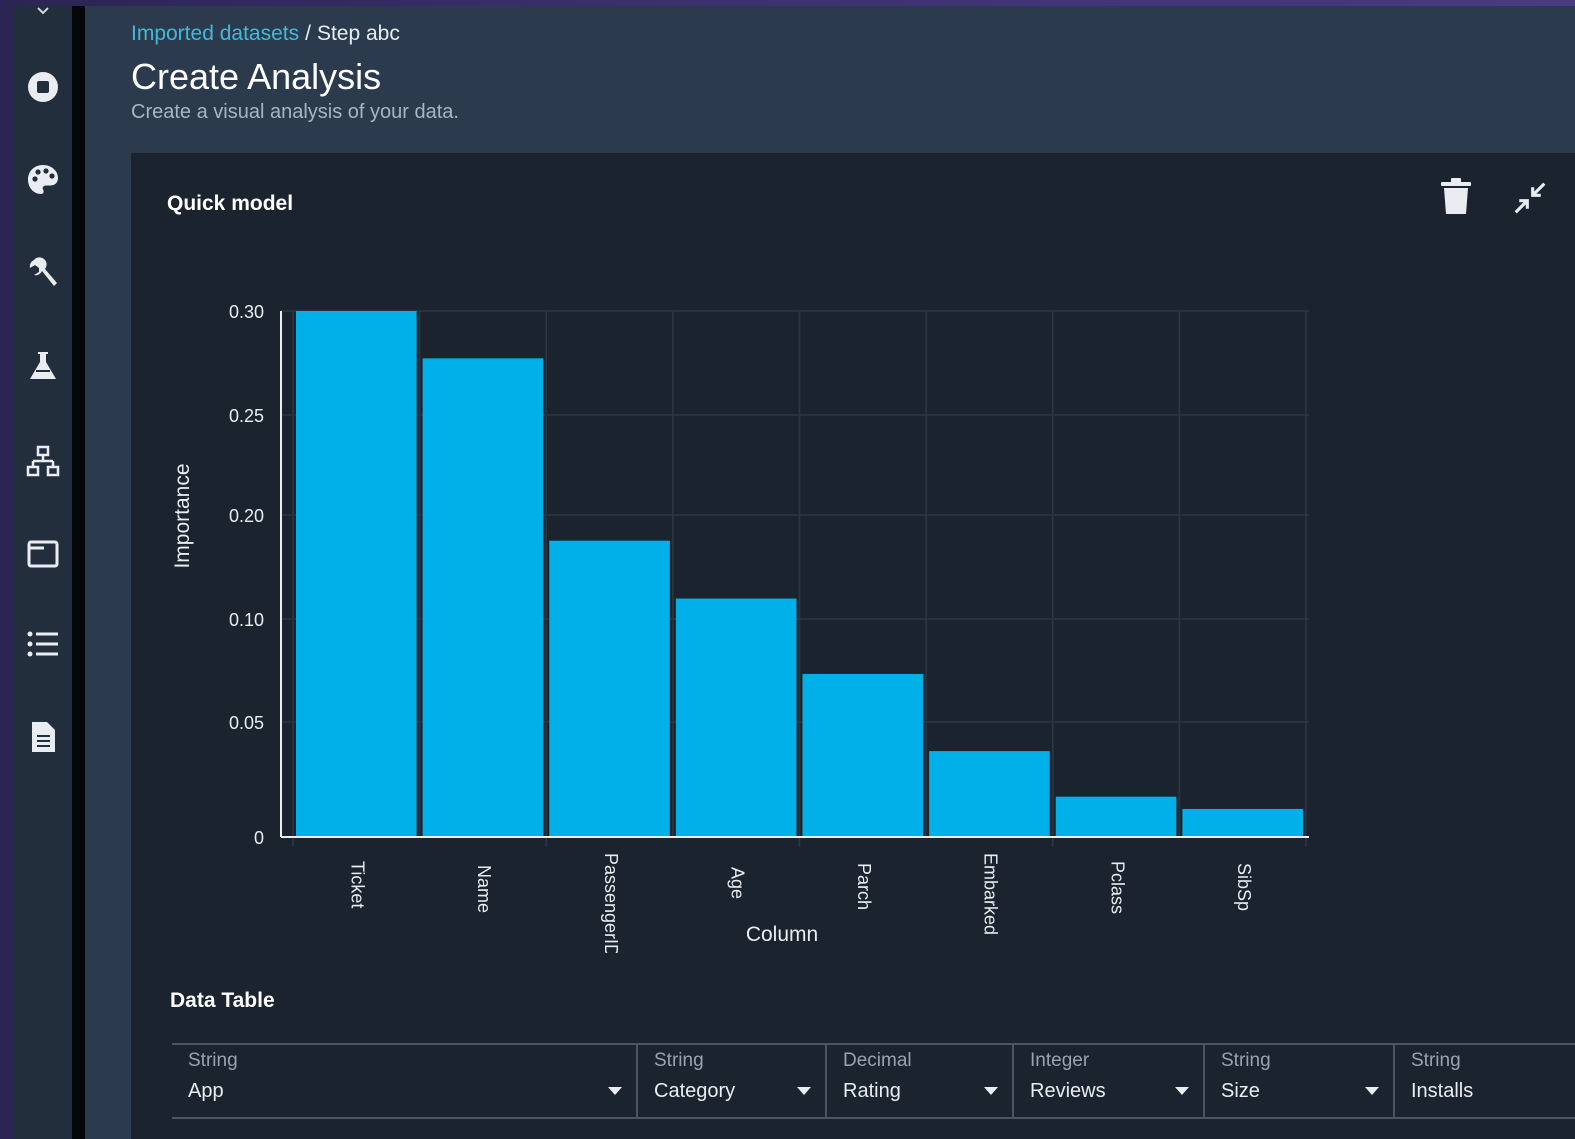  I want to click on bar-ticket, so click(356, 574).